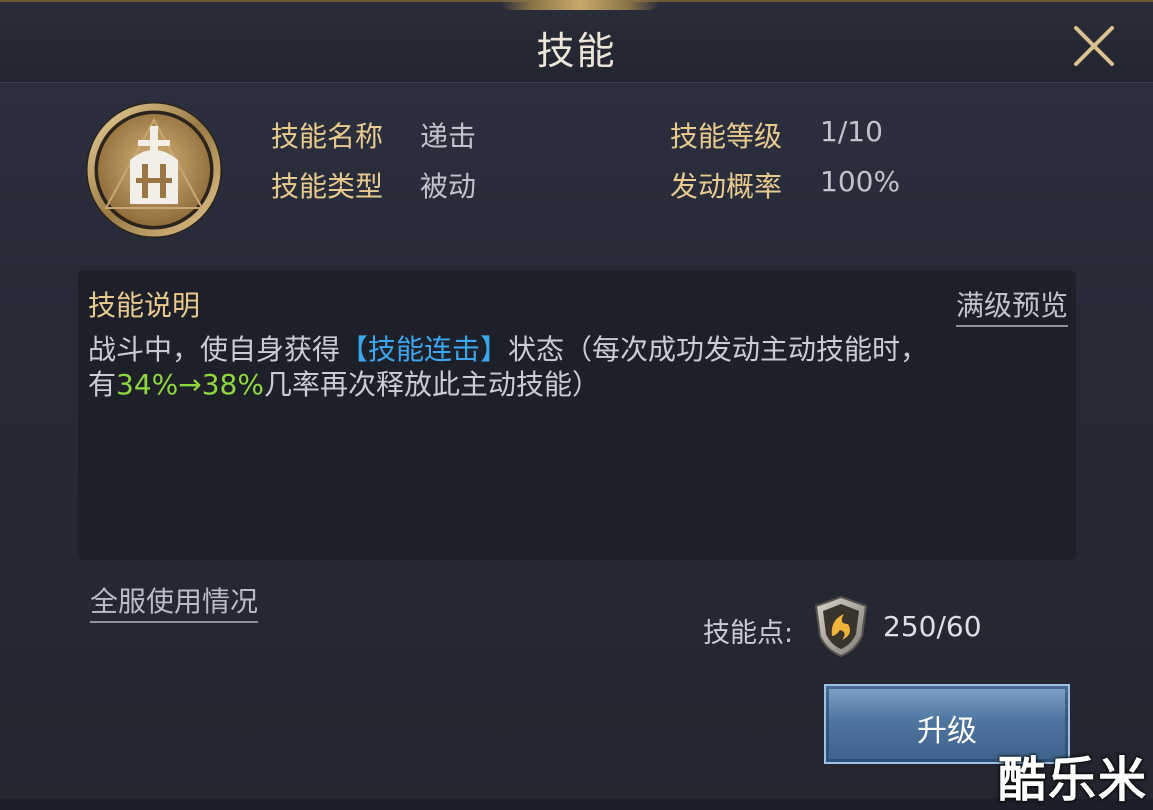 The height and width of the screenshot is (810, 1153). I want to click on max-level-preview-link: 满级预览, so click(1011, 305).